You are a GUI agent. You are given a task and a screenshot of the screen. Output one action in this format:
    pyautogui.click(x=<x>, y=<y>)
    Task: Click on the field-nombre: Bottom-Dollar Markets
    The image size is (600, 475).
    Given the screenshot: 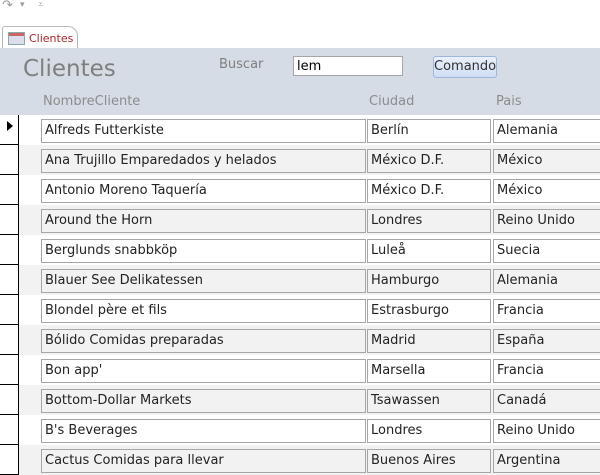 What is the action you would take?
    pyautogui.click(x=203, y=401)
    